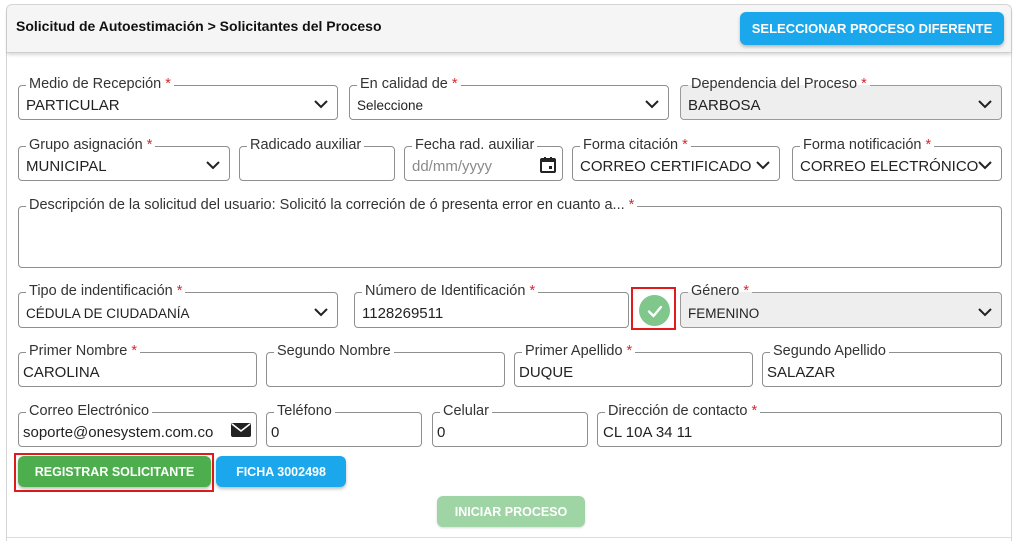  What do you see at coordinates (829, 351) in the screenshot?
I see `field-label: Segundo Apellido` at bounding box center [829, 351].